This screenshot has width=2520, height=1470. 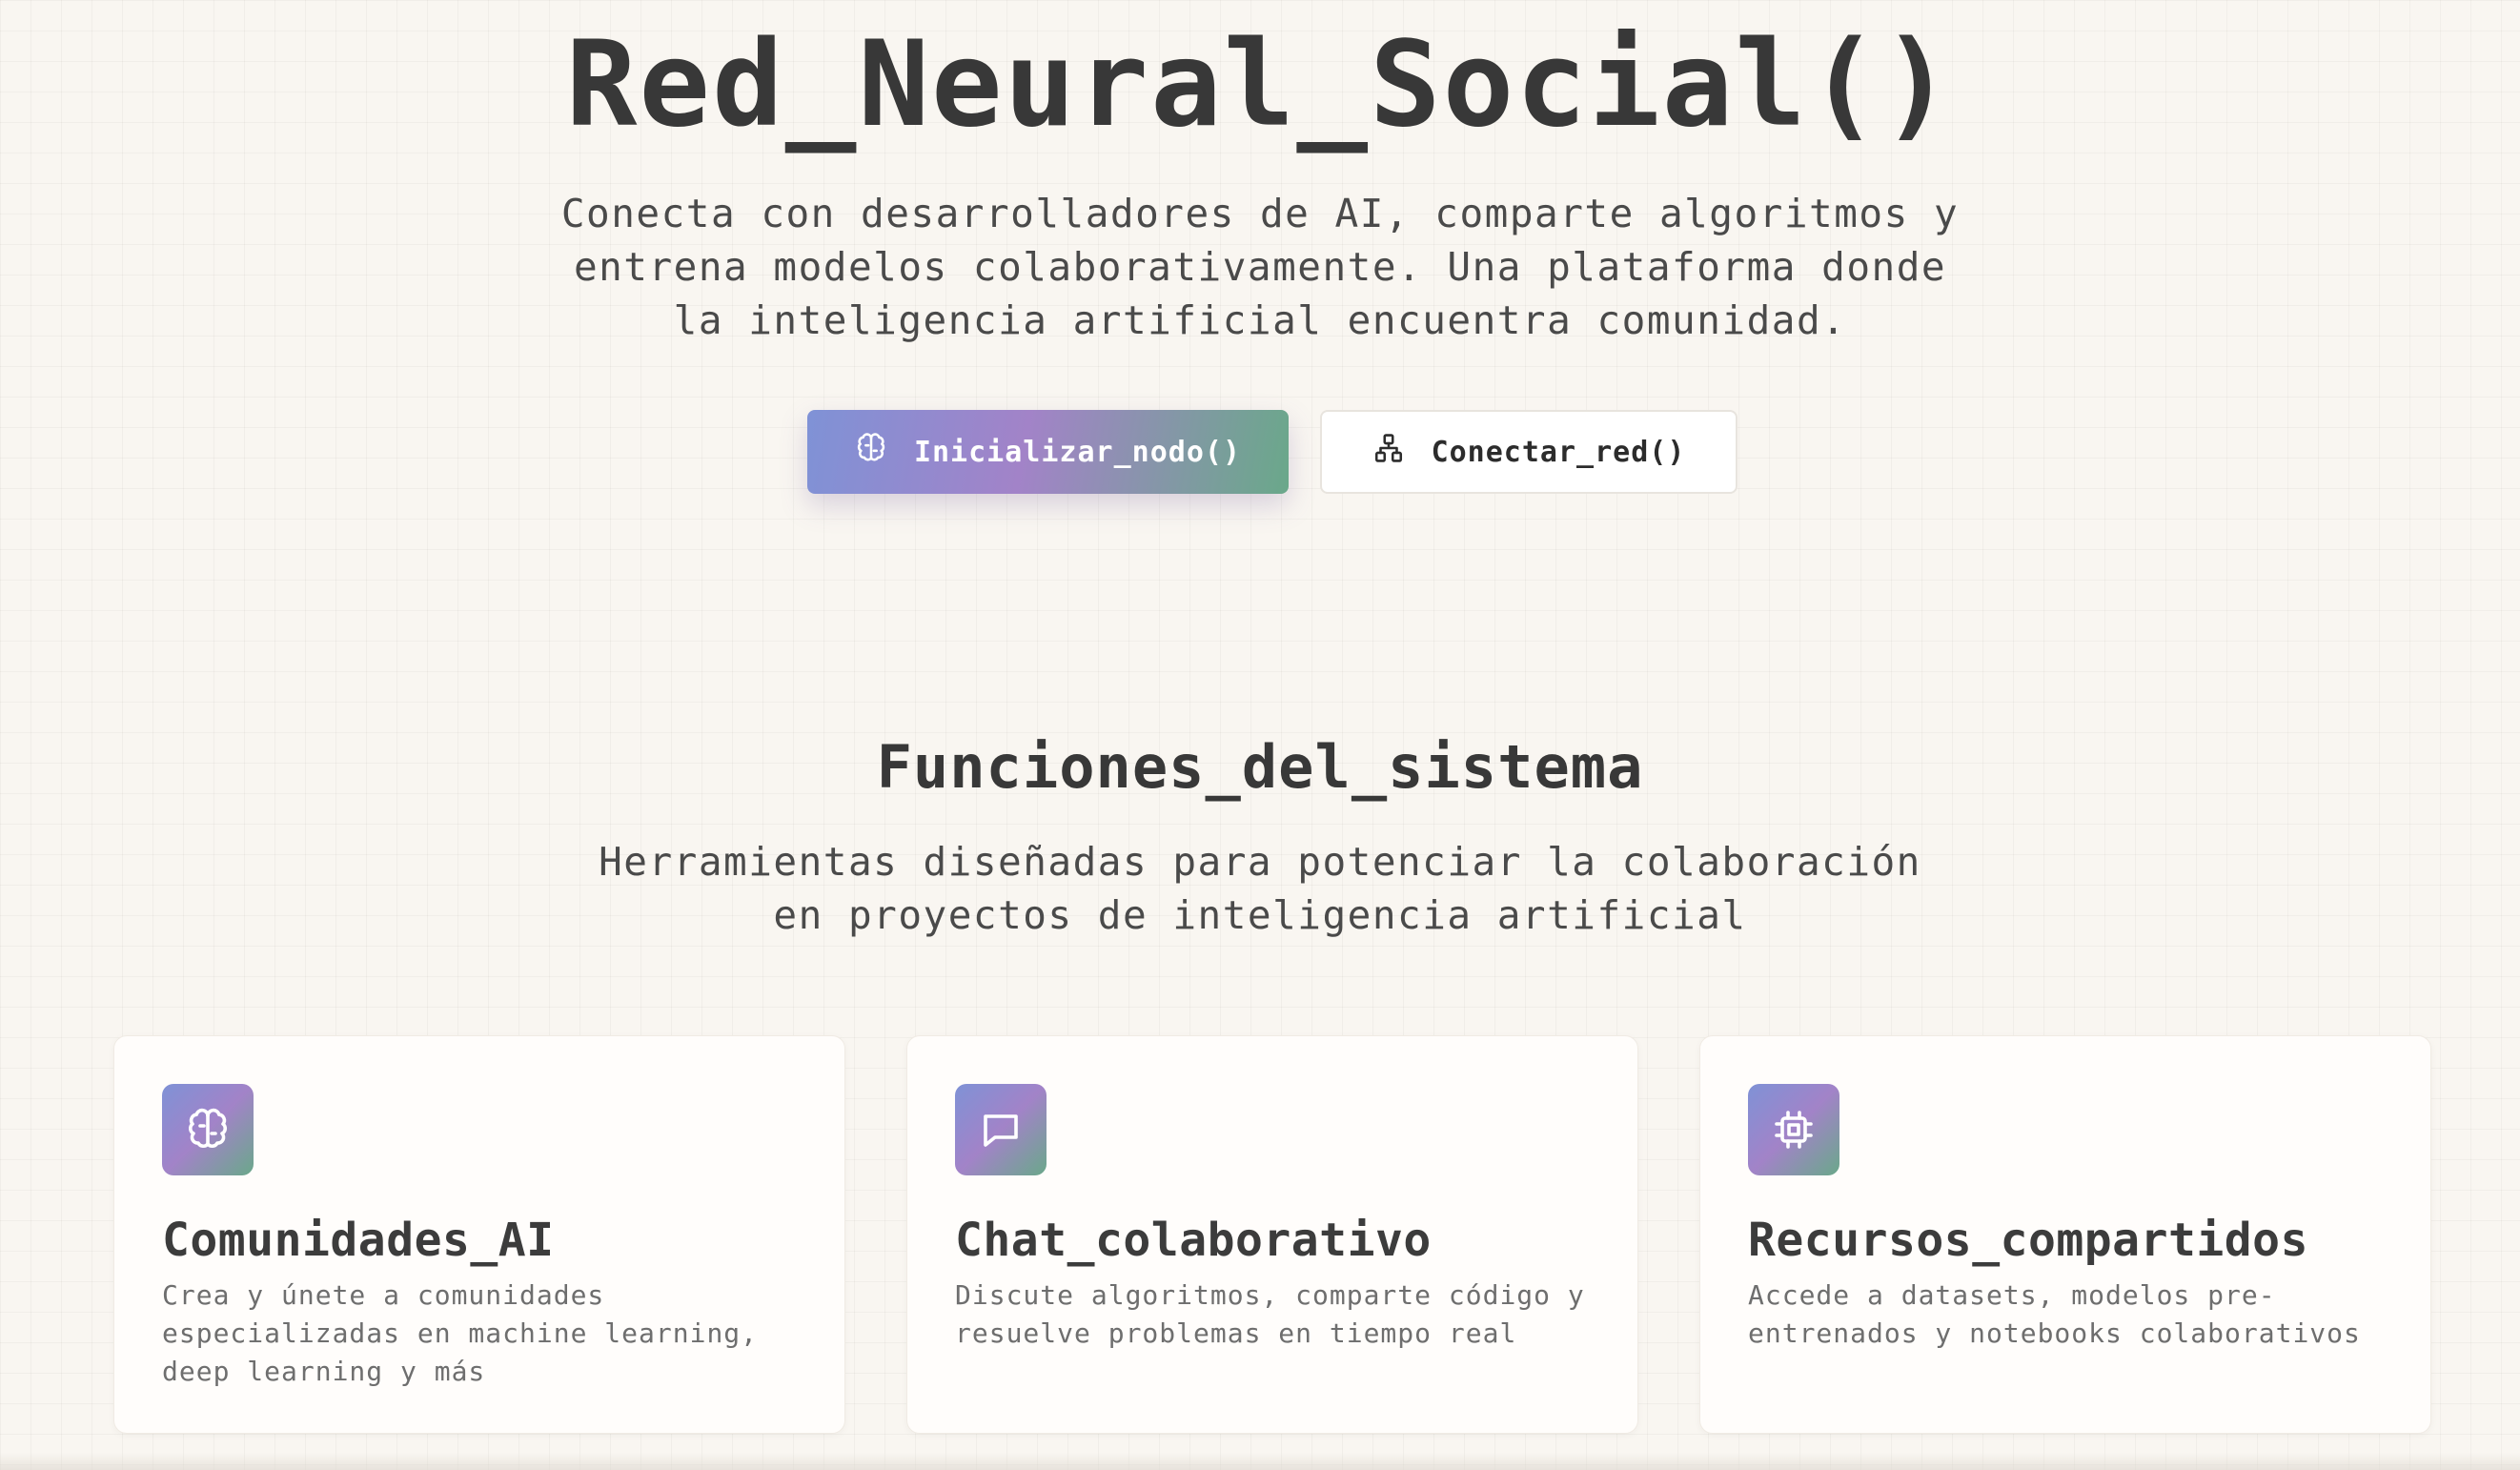 I want to click on connect-network-label: Conectar_red(), so click(x=1558, y=452).